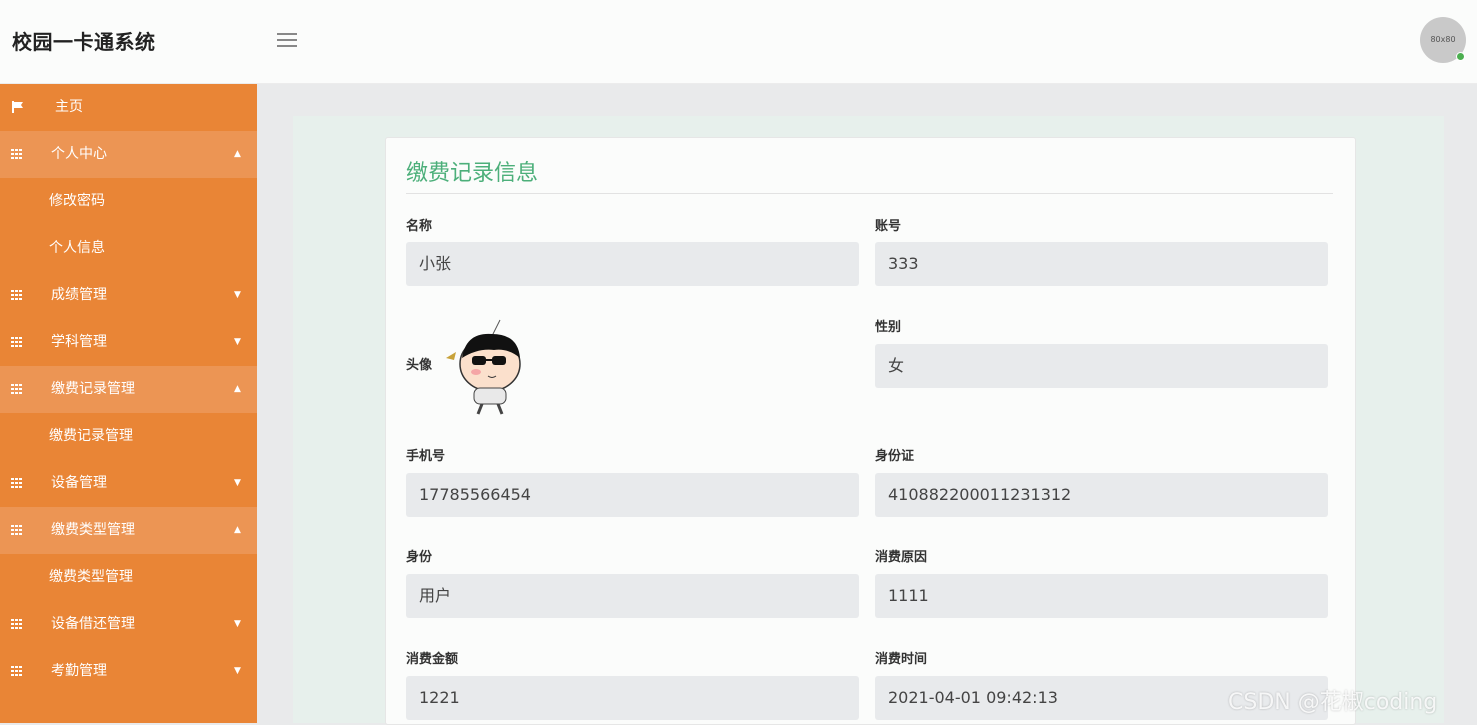 This screenshot has width=1477, height=725. I want to click on sidebar-item-devices: 设备管理 ▼, so click(128, 483).